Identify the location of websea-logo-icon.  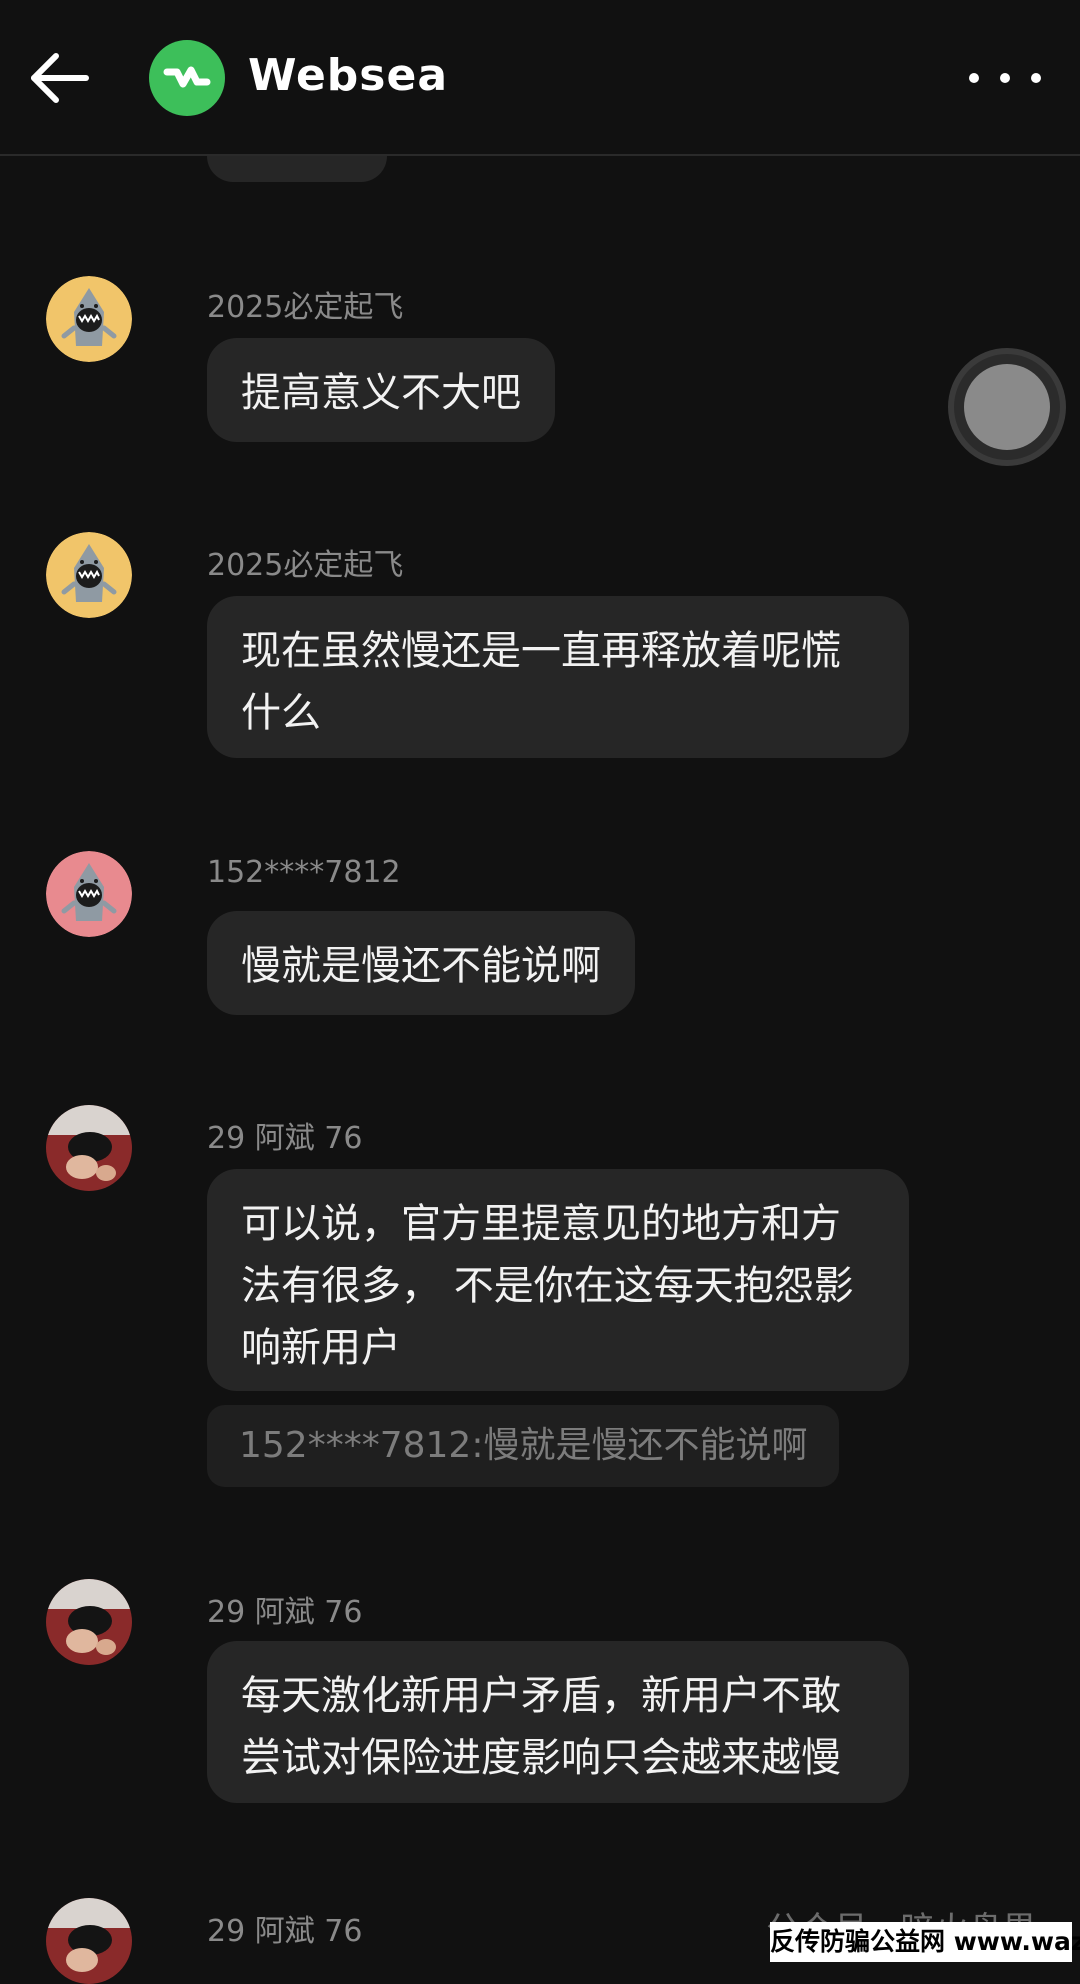
(187, 78).